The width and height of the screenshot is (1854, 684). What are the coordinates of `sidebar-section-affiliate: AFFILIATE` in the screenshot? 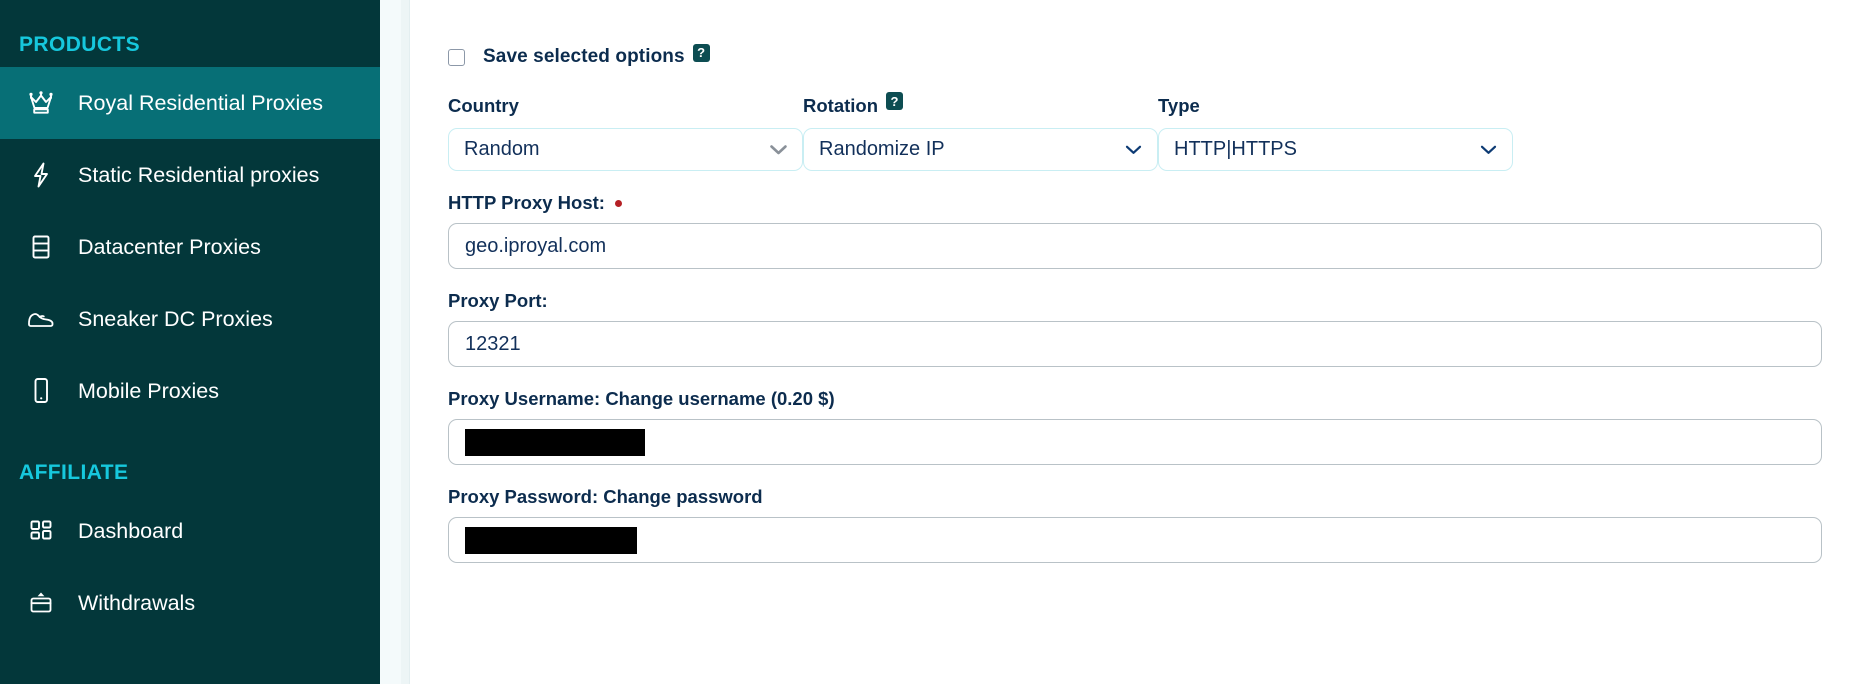 It's located at (74, 472).